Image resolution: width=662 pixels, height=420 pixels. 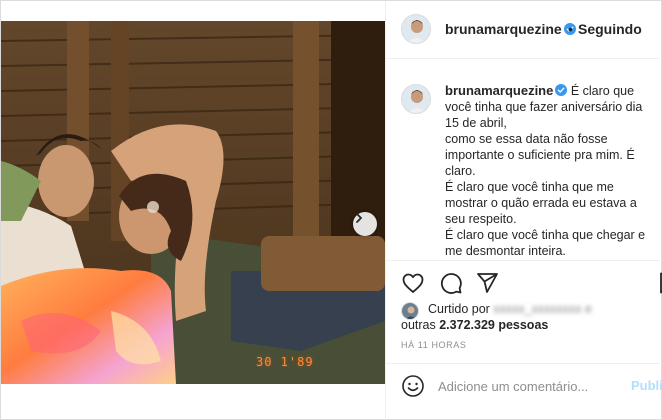 I want to click on comment-icon, so click(x=451, y=283).